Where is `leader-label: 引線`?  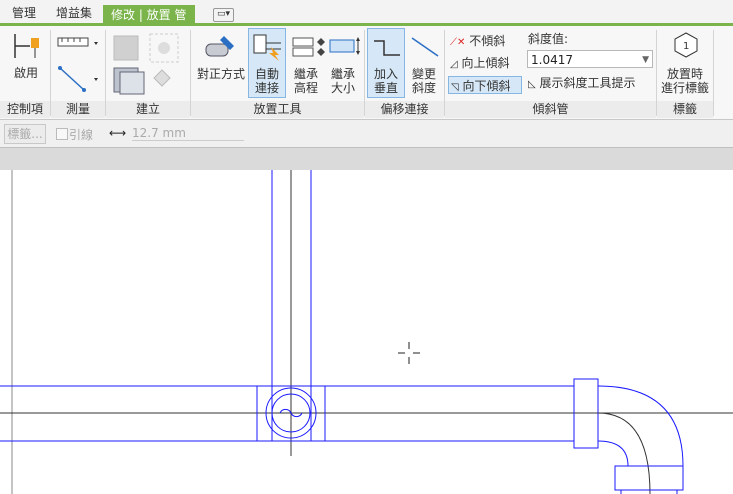 leader-label: 引線 is located at coordinates (81, 135).